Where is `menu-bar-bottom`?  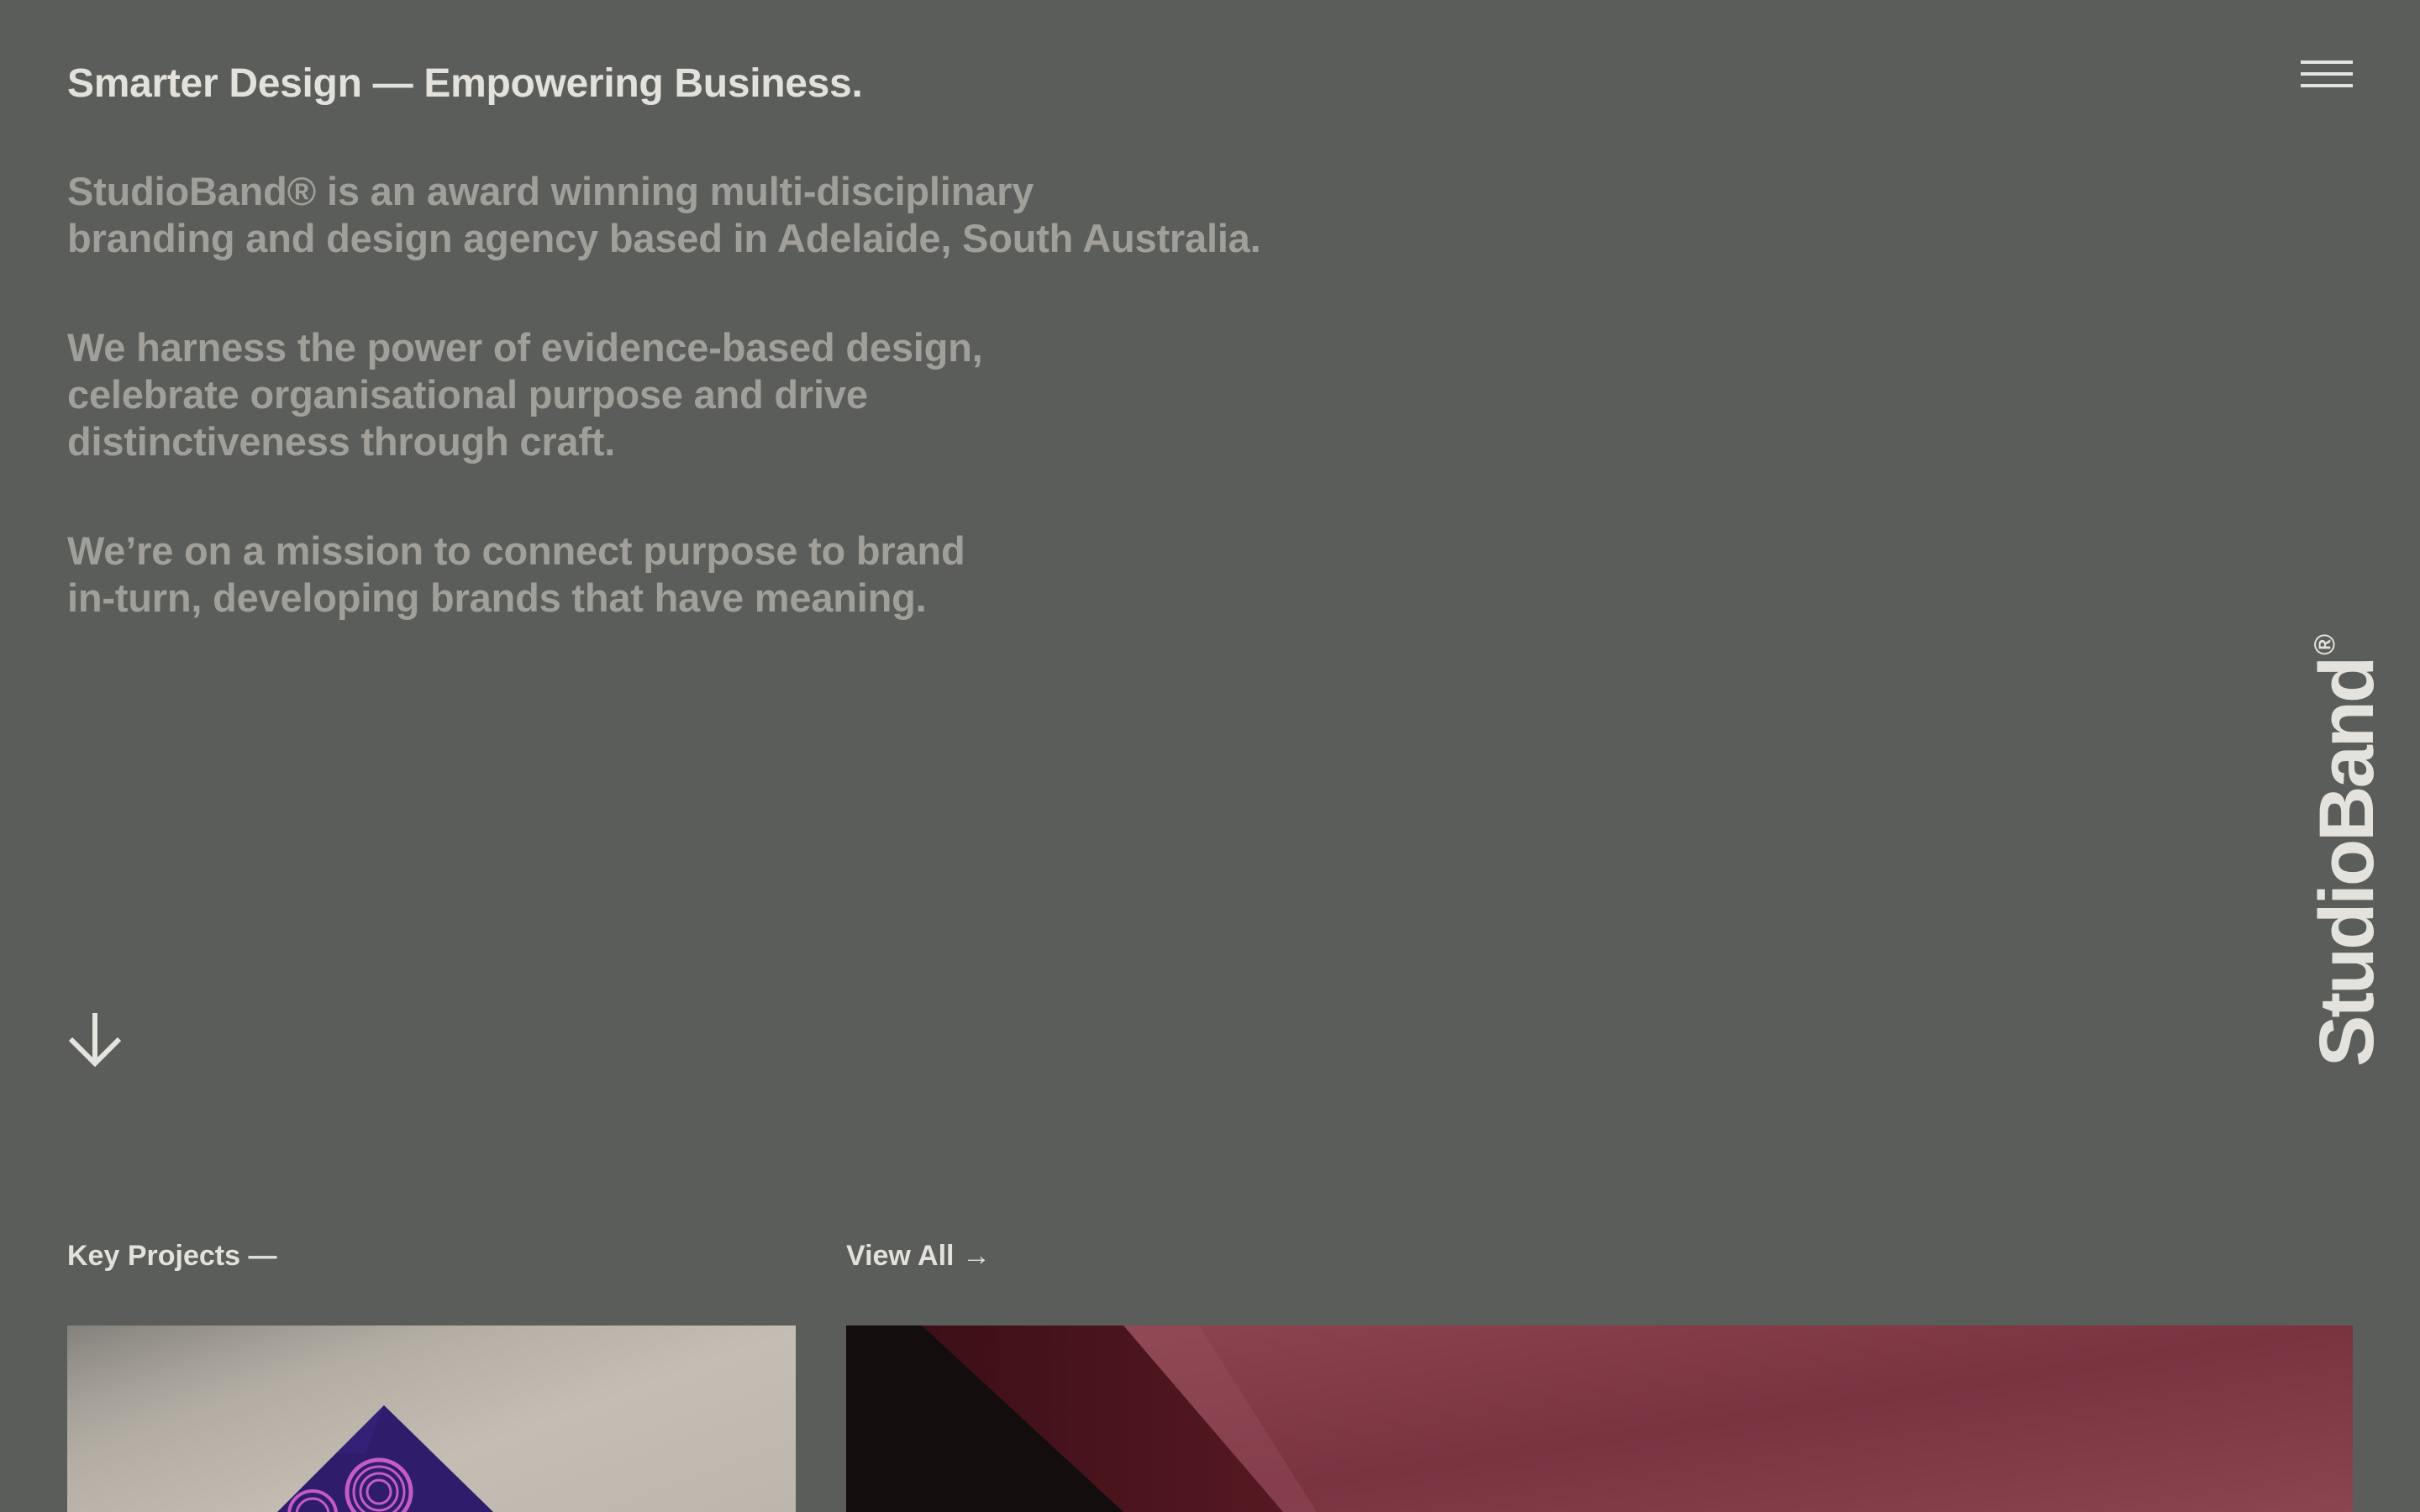 menu-bar-bottom is located at coordinates (2327, 85).